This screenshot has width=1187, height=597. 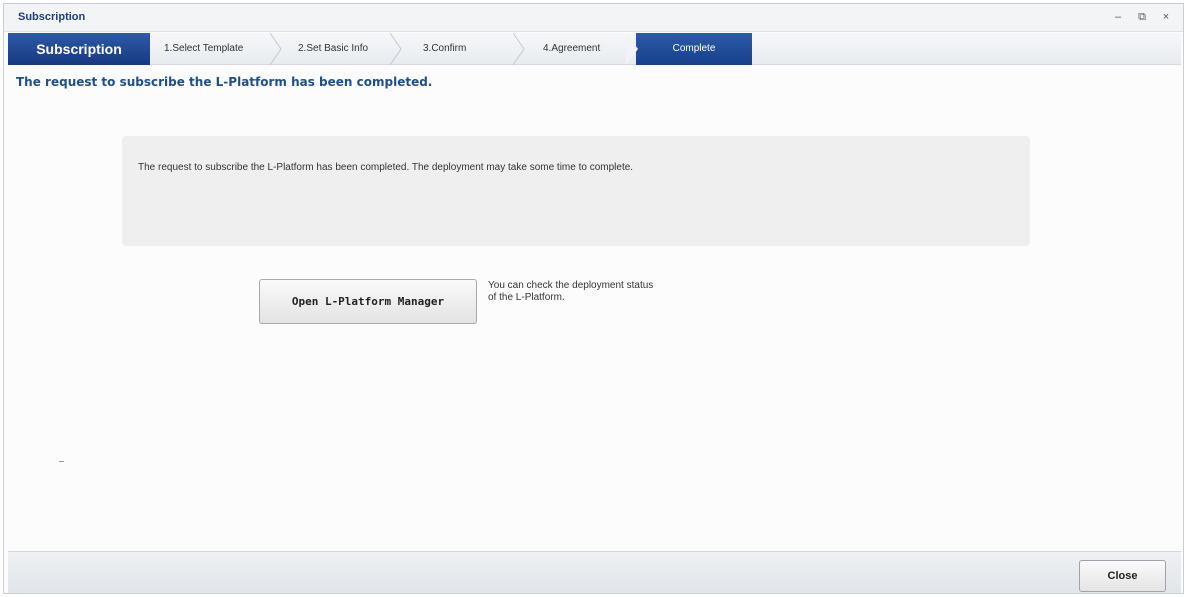 I want to click on open-l-platform-manager-button: Open L-Platform Manager, so click(x=368, y=301).